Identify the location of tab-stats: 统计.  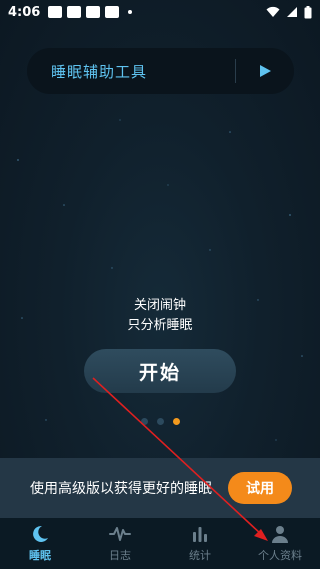
(200, 543).